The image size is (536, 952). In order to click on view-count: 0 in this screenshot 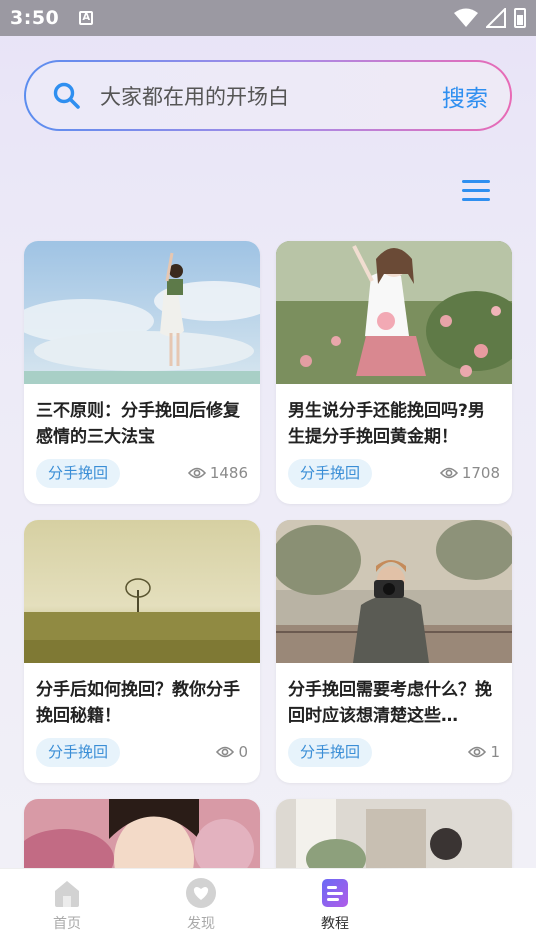, I will do `click(232, 752)`.